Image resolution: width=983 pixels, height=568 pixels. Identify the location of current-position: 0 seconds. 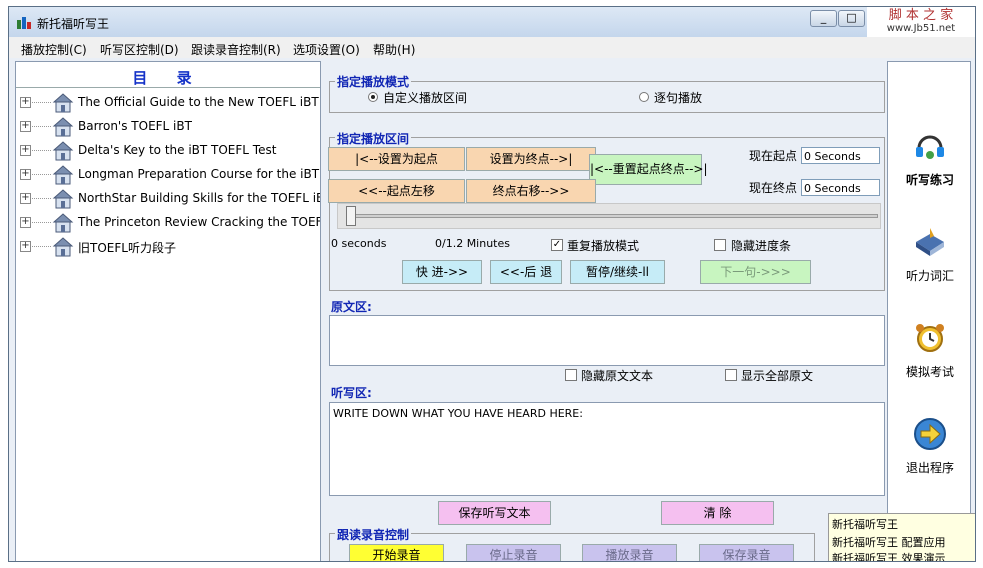
(359, 243).